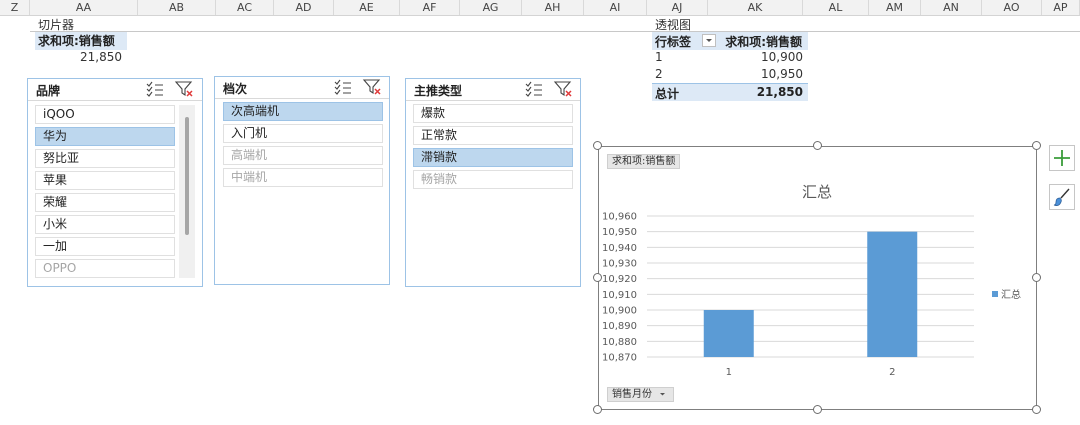 This screenshot has height=425, width=1080. Describe the element at coordinates (493, 135) in the screenshot. I see `slicer-item: 正常款` at that location.